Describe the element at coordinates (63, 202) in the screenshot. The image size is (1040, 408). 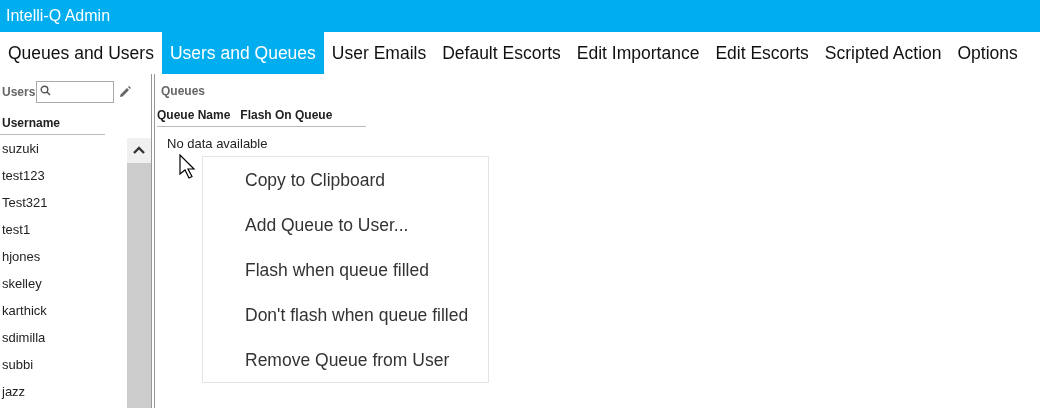
I see `list-item: Test321` at that location.